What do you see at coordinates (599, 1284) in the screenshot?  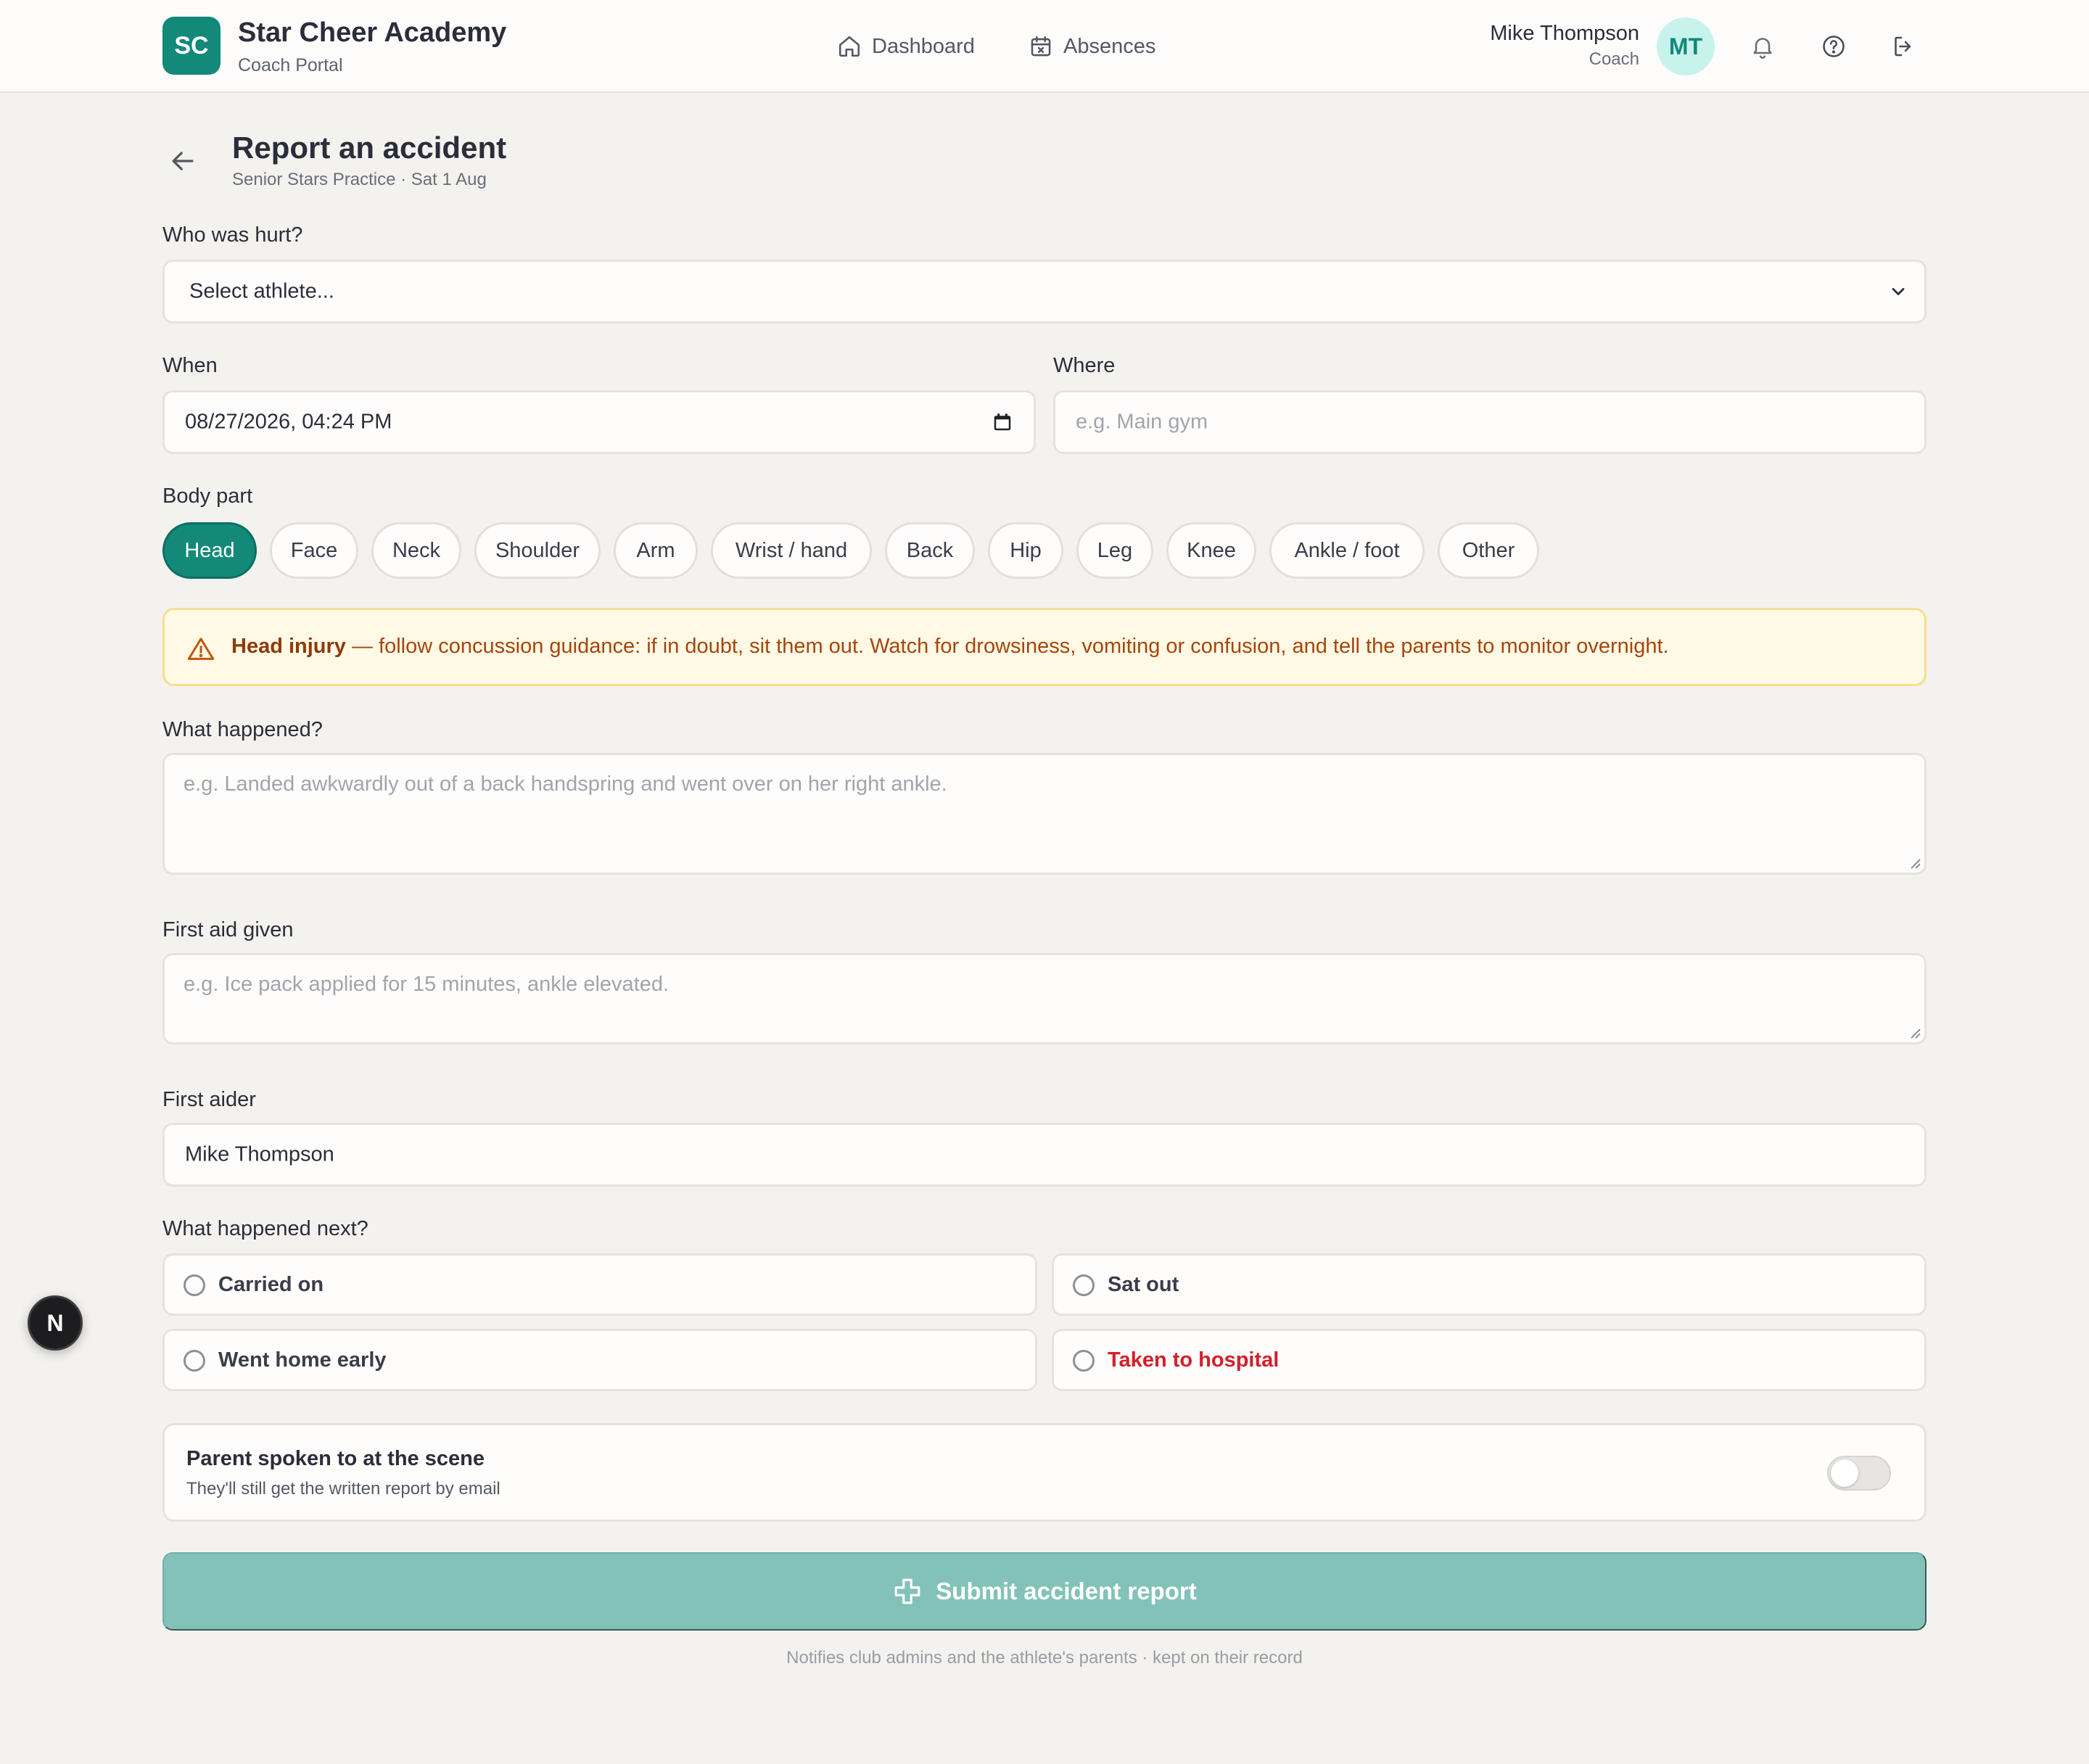 I see `radio-carried-on: Carried on` at bounding box center [599, 1284].